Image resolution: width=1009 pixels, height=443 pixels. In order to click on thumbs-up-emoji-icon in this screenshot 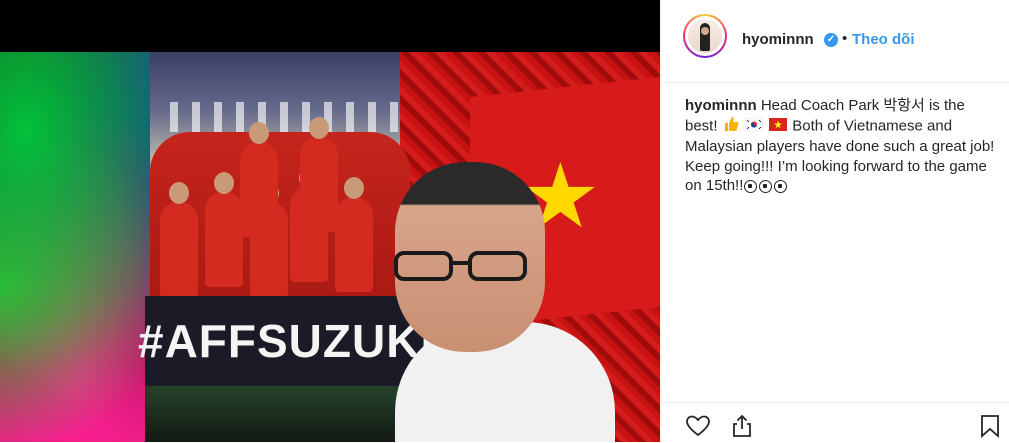, I will do `click(731, 127)`.